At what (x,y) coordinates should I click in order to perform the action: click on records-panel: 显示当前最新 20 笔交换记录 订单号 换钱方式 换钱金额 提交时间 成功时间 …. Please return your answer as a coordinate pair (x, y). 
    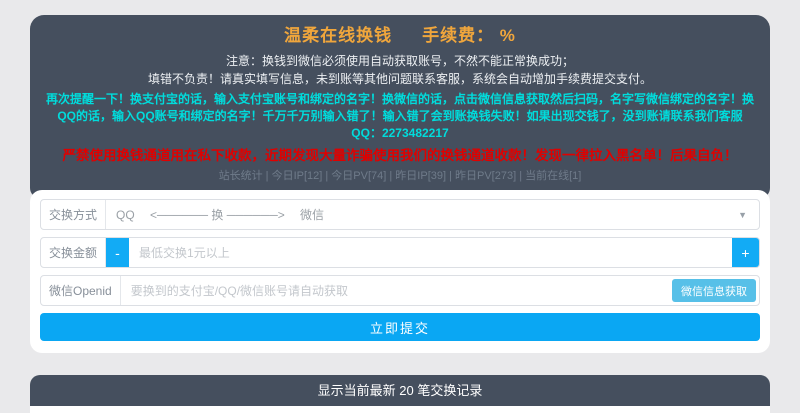
    Looking at the image, I should click on (400, 394).